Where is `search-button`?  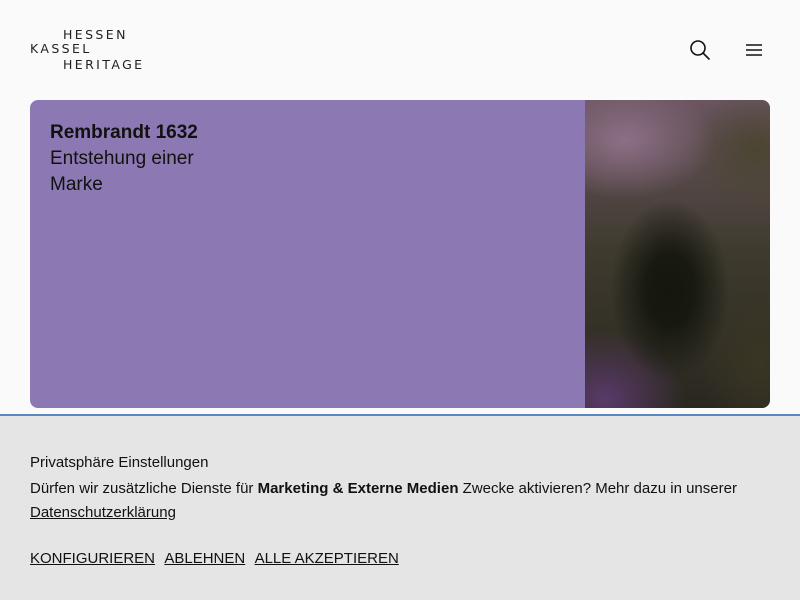 search-button is located at coordinates (700, 50).